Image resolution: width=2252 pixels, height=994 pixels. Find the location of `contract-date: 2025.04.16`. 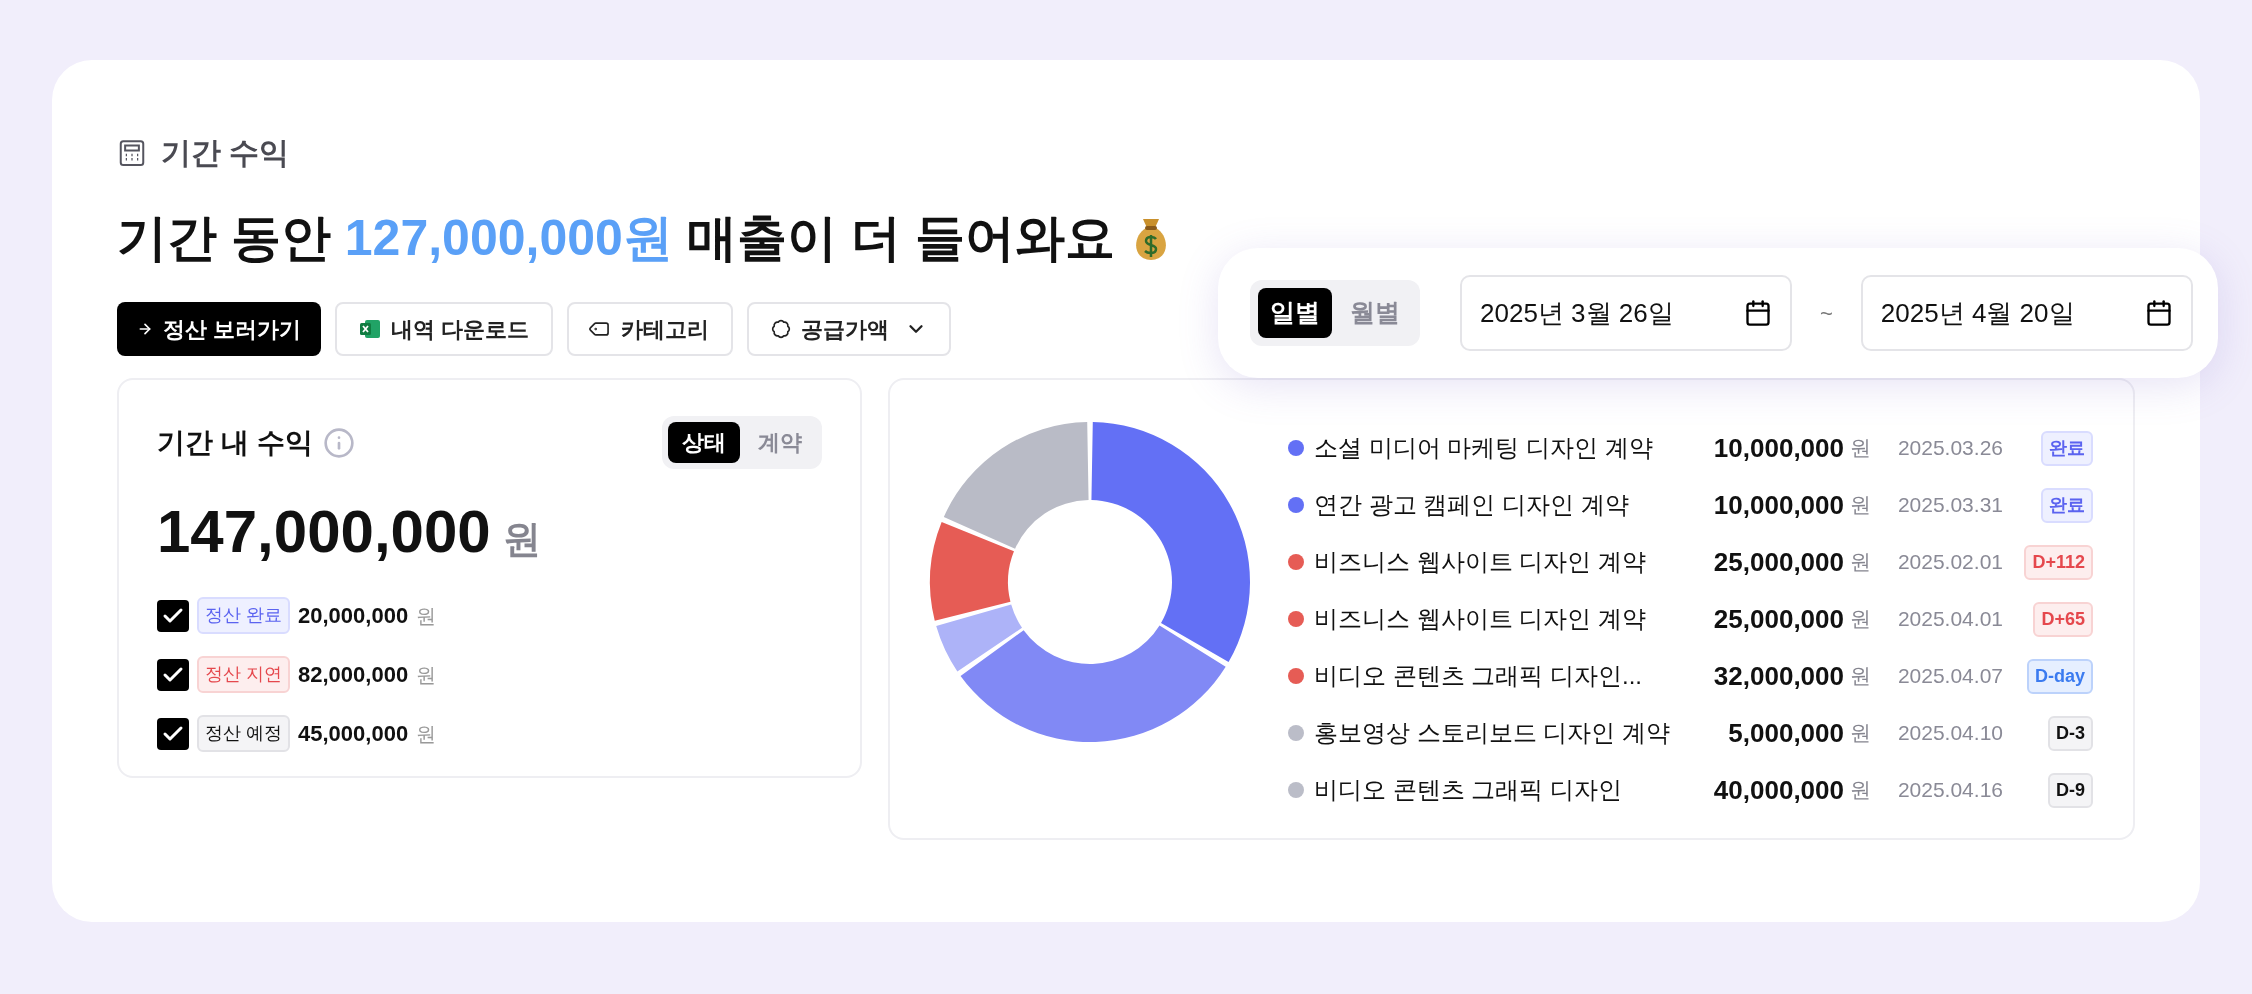

contract-date: 2025.04.16 is located at coordinates (1949, 790).